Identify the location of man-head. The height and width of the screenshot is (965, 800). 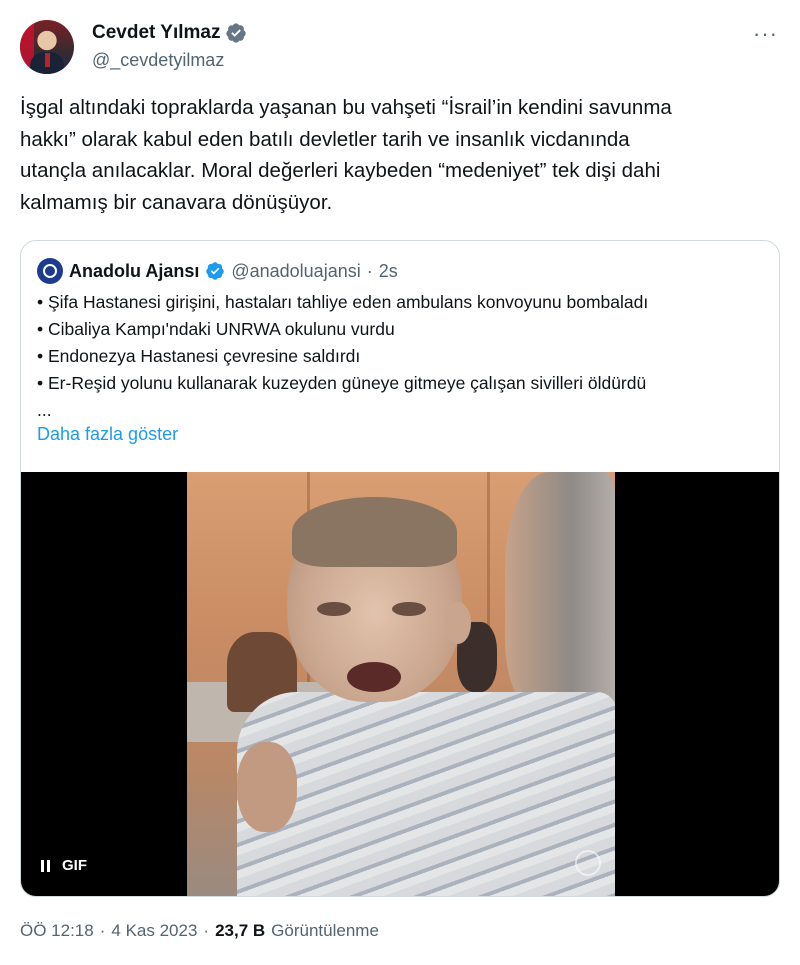
(560, 592).